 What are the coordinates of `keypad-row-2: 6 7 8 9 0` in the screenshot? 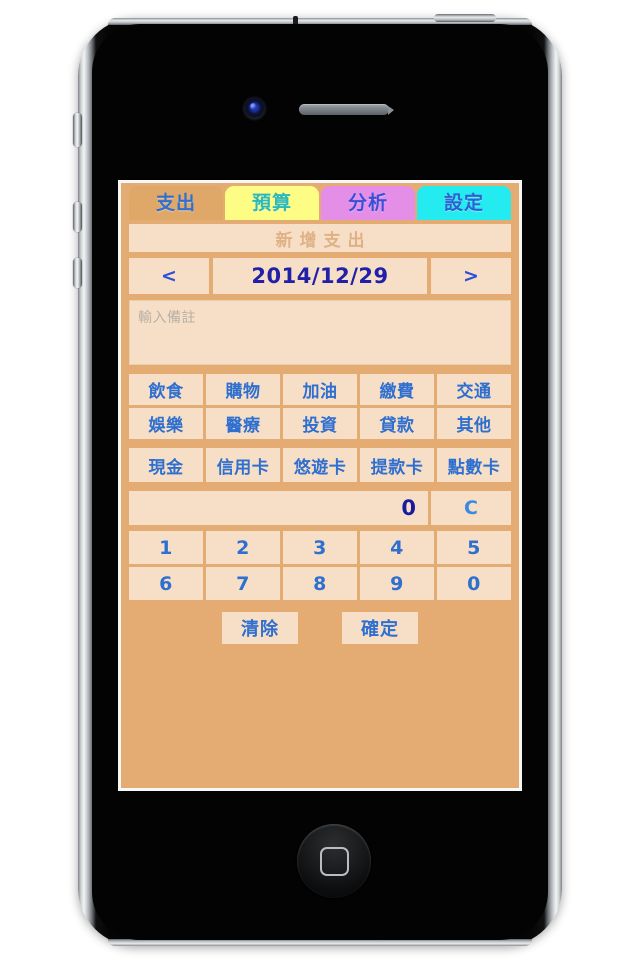 It's located at (320, 583).